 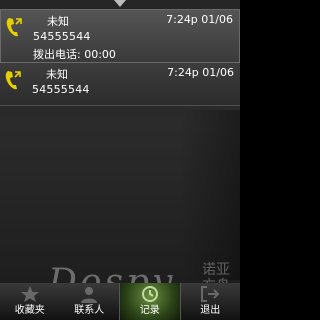 What do you see at coordinates (90, 301) in the screenshot?
I see `tab-contacts: 联系人` at bounding box center [90, 301].